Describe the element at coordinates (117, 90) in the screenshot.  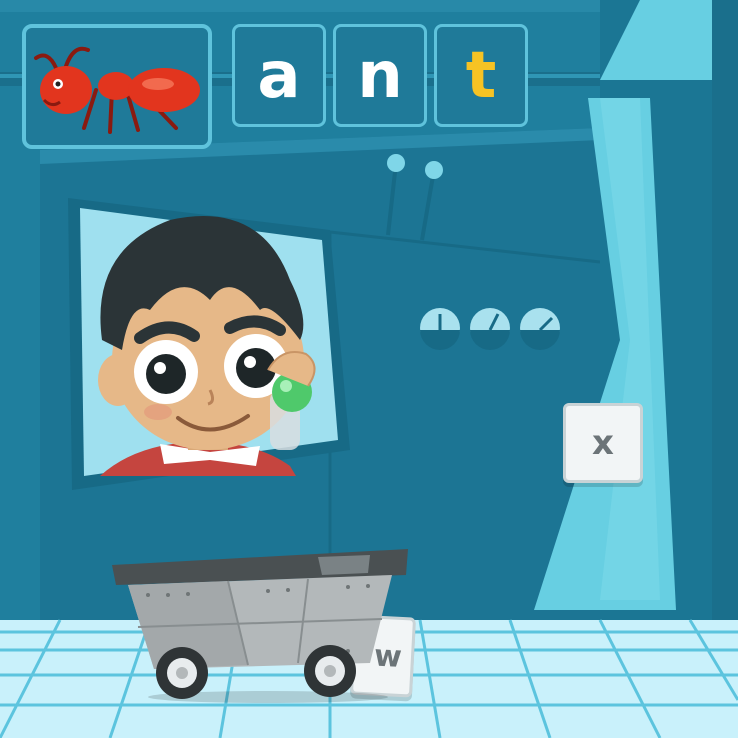
I see `ant-icon` at that location.